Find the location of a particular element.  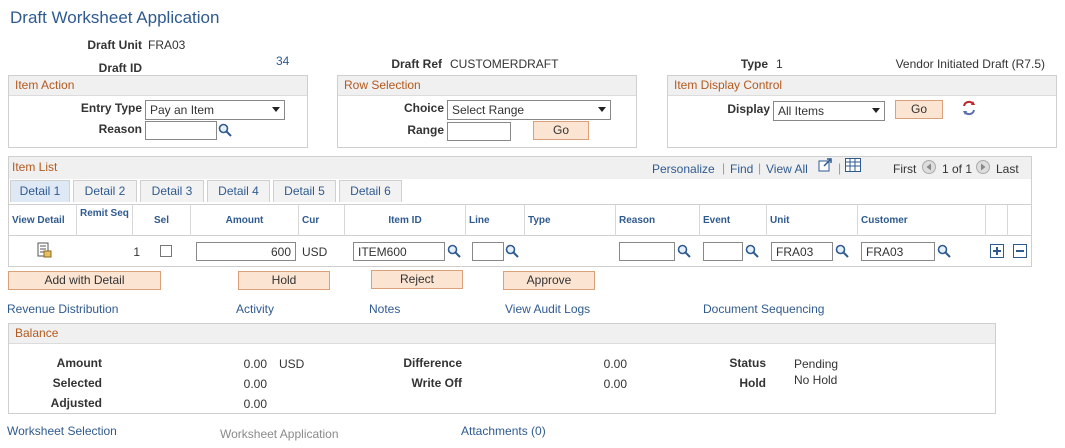

col-remit-seq: Remit Seq is located at coordinates (105, 220).